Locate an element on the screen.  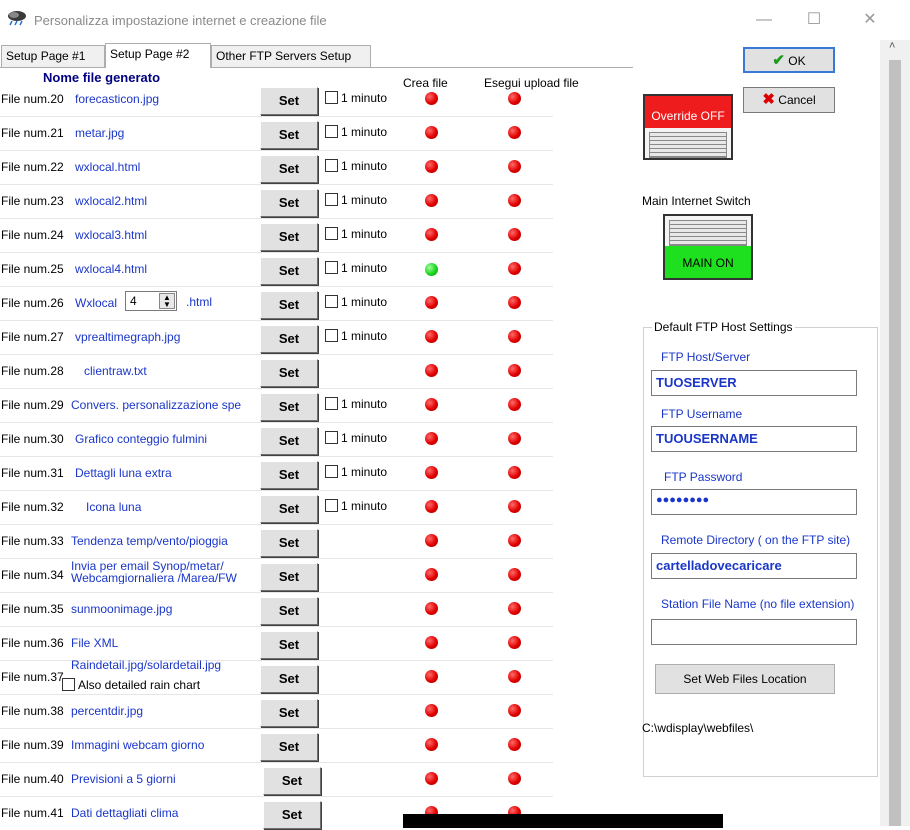
file-number-label: File num.38 is located at coordinates (32, 711).